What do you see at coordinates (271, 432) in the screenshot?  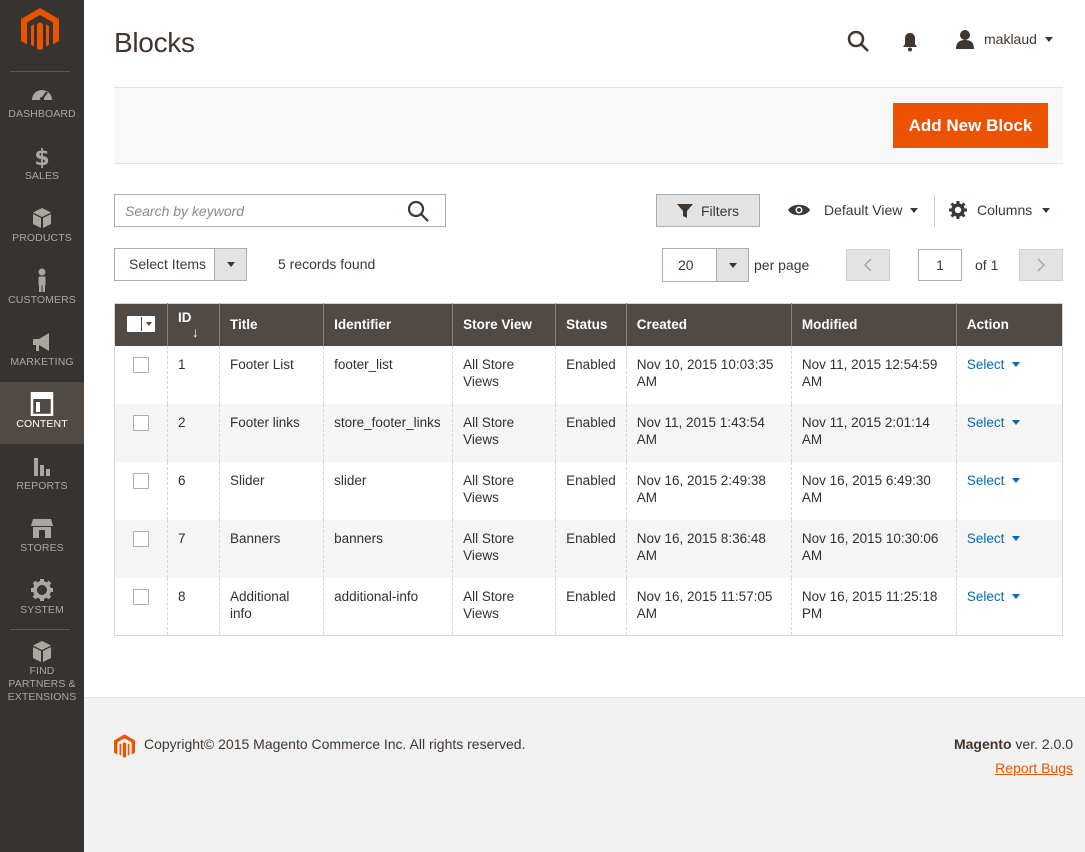 I see `cell-title: Footer links` at bounding box center [271, 432].